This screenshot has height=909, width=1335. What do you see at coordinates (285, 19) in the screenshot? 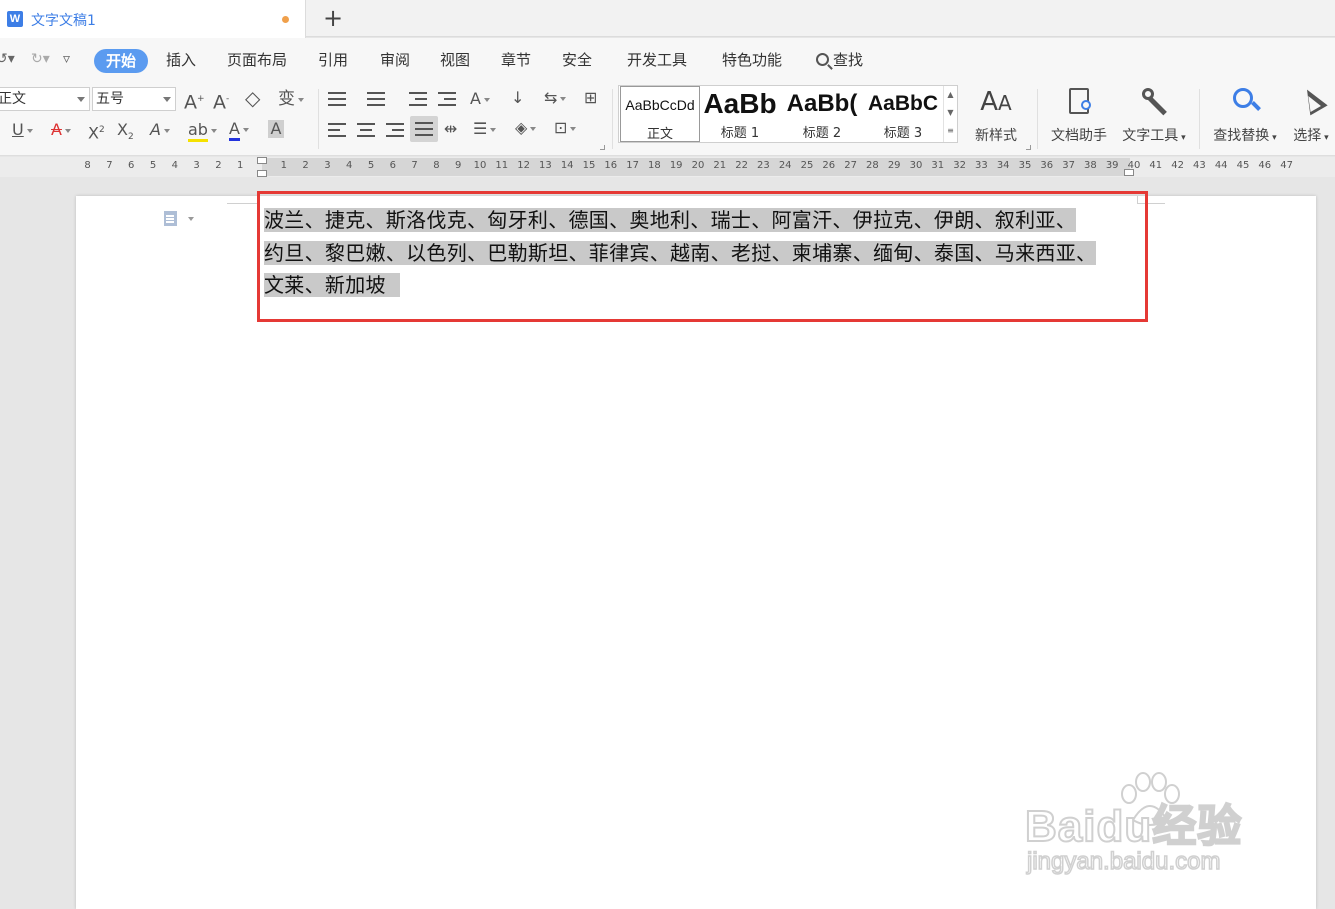
I see `unsaved-dot-icon` at bounding box center [285, 19].